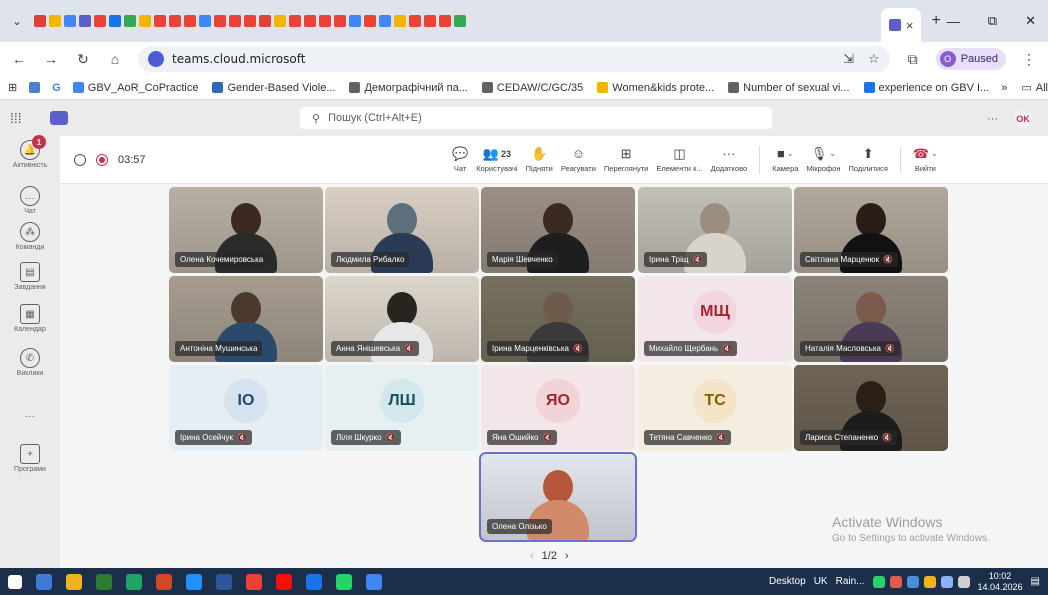 The width and height of the screenshot is (1048, 595). I want to click on close-tab-icon: ×, so click(910, 25).